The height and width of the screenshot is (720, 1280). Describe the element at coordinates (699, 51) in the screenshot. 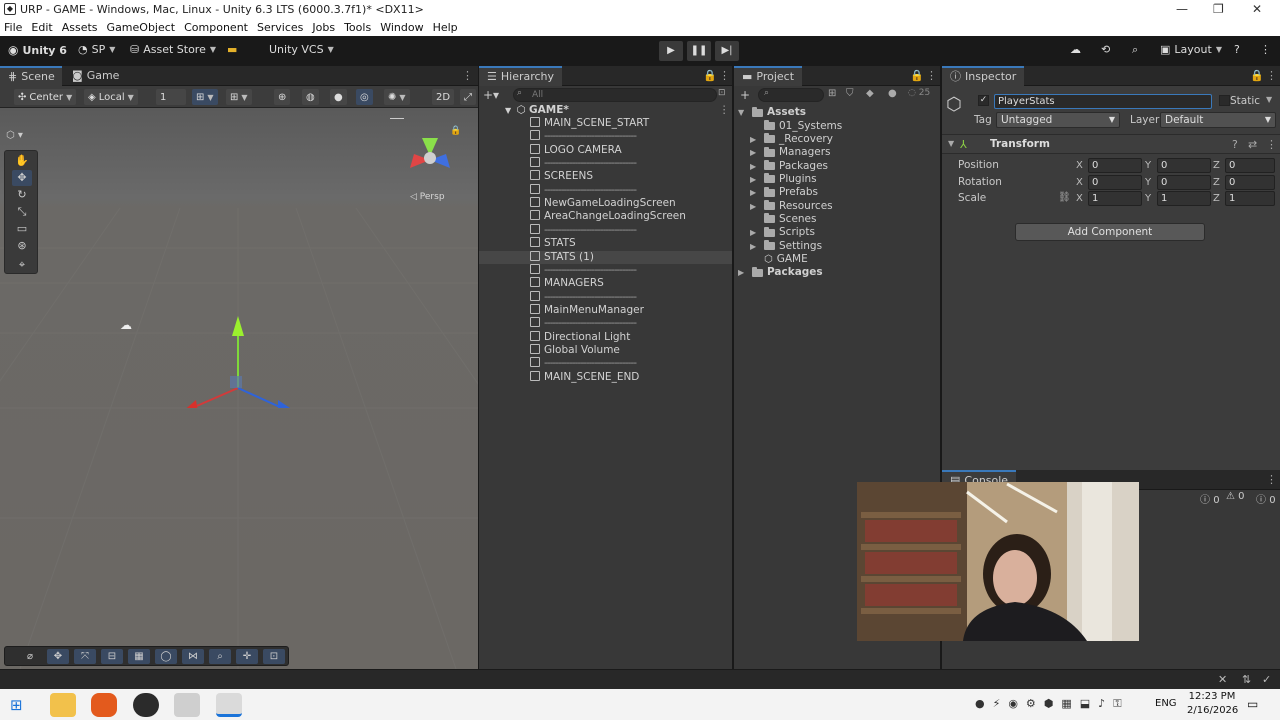

I see `pause-button: ❚❚` at that location.